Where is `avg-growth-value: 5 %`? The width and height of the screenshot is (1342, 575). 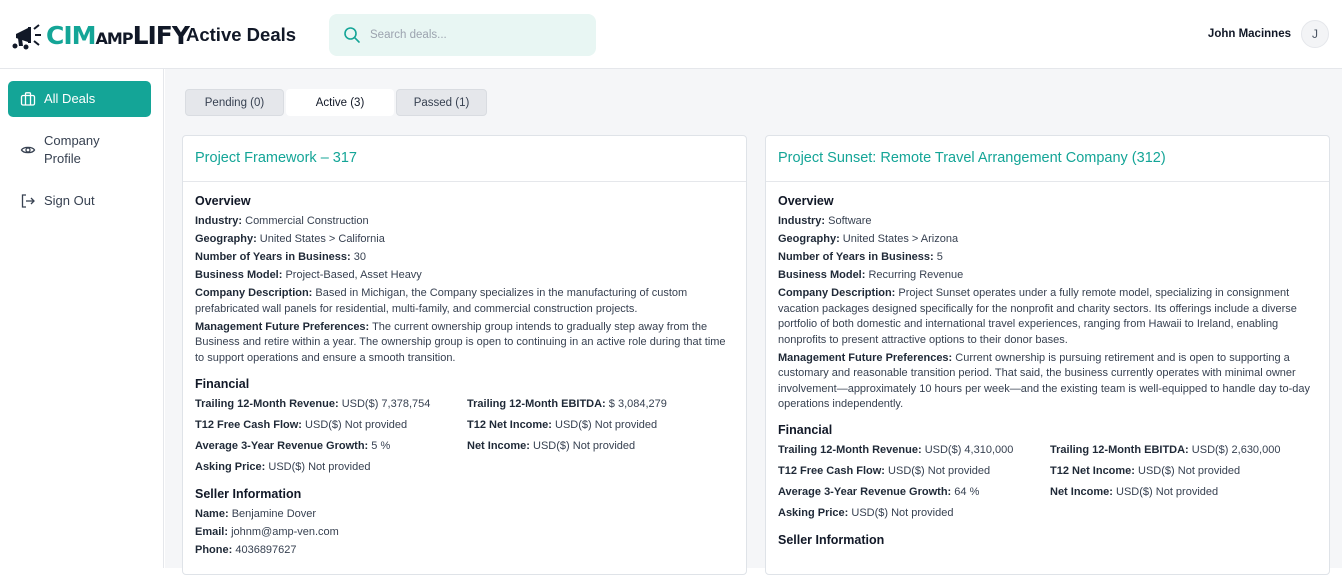 avg-growth-value: 5 % is located at coordinates (381, 445).